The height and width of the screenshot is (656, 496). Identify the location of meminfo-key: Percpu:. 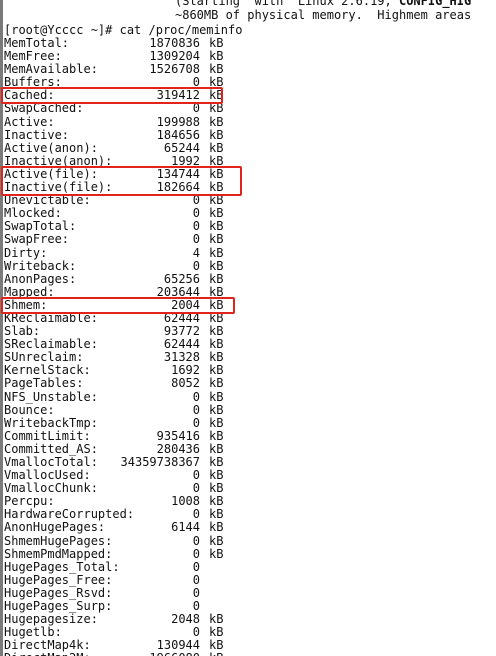
(29, 501).